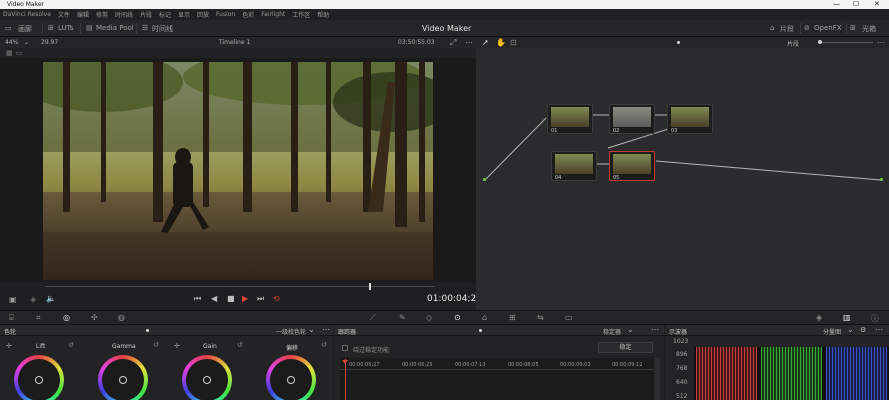 The height and width of the screenshot is (400, 889). I want to click on color-wheels-icon: ◎, so click(66, 317).